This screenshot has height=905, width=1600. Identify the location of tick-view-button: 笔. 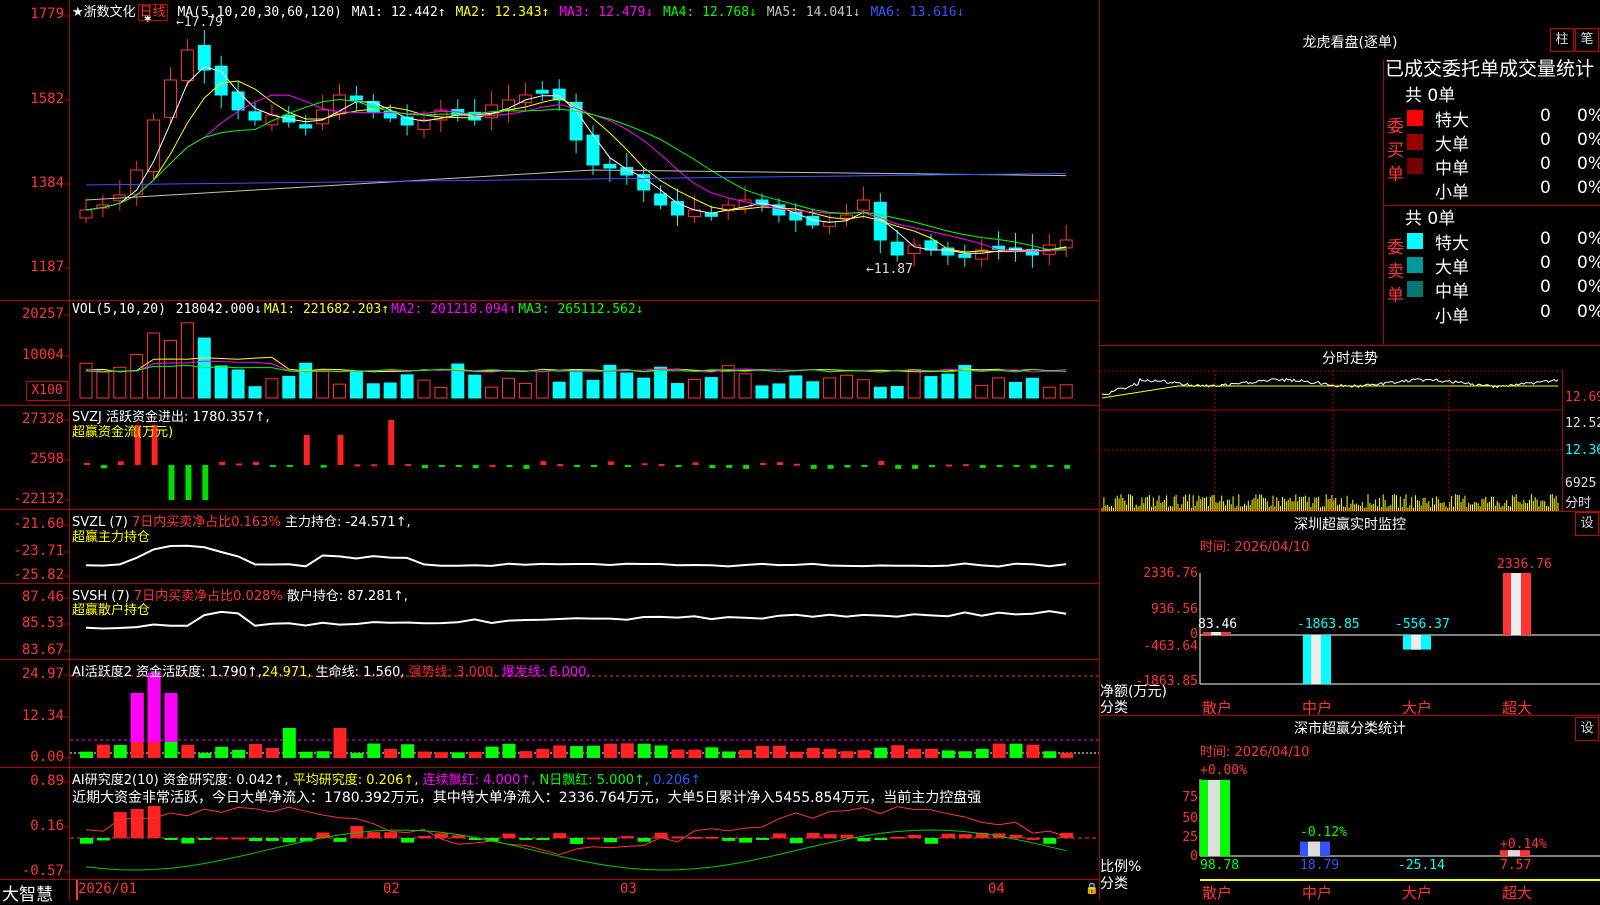
(1587, 40).